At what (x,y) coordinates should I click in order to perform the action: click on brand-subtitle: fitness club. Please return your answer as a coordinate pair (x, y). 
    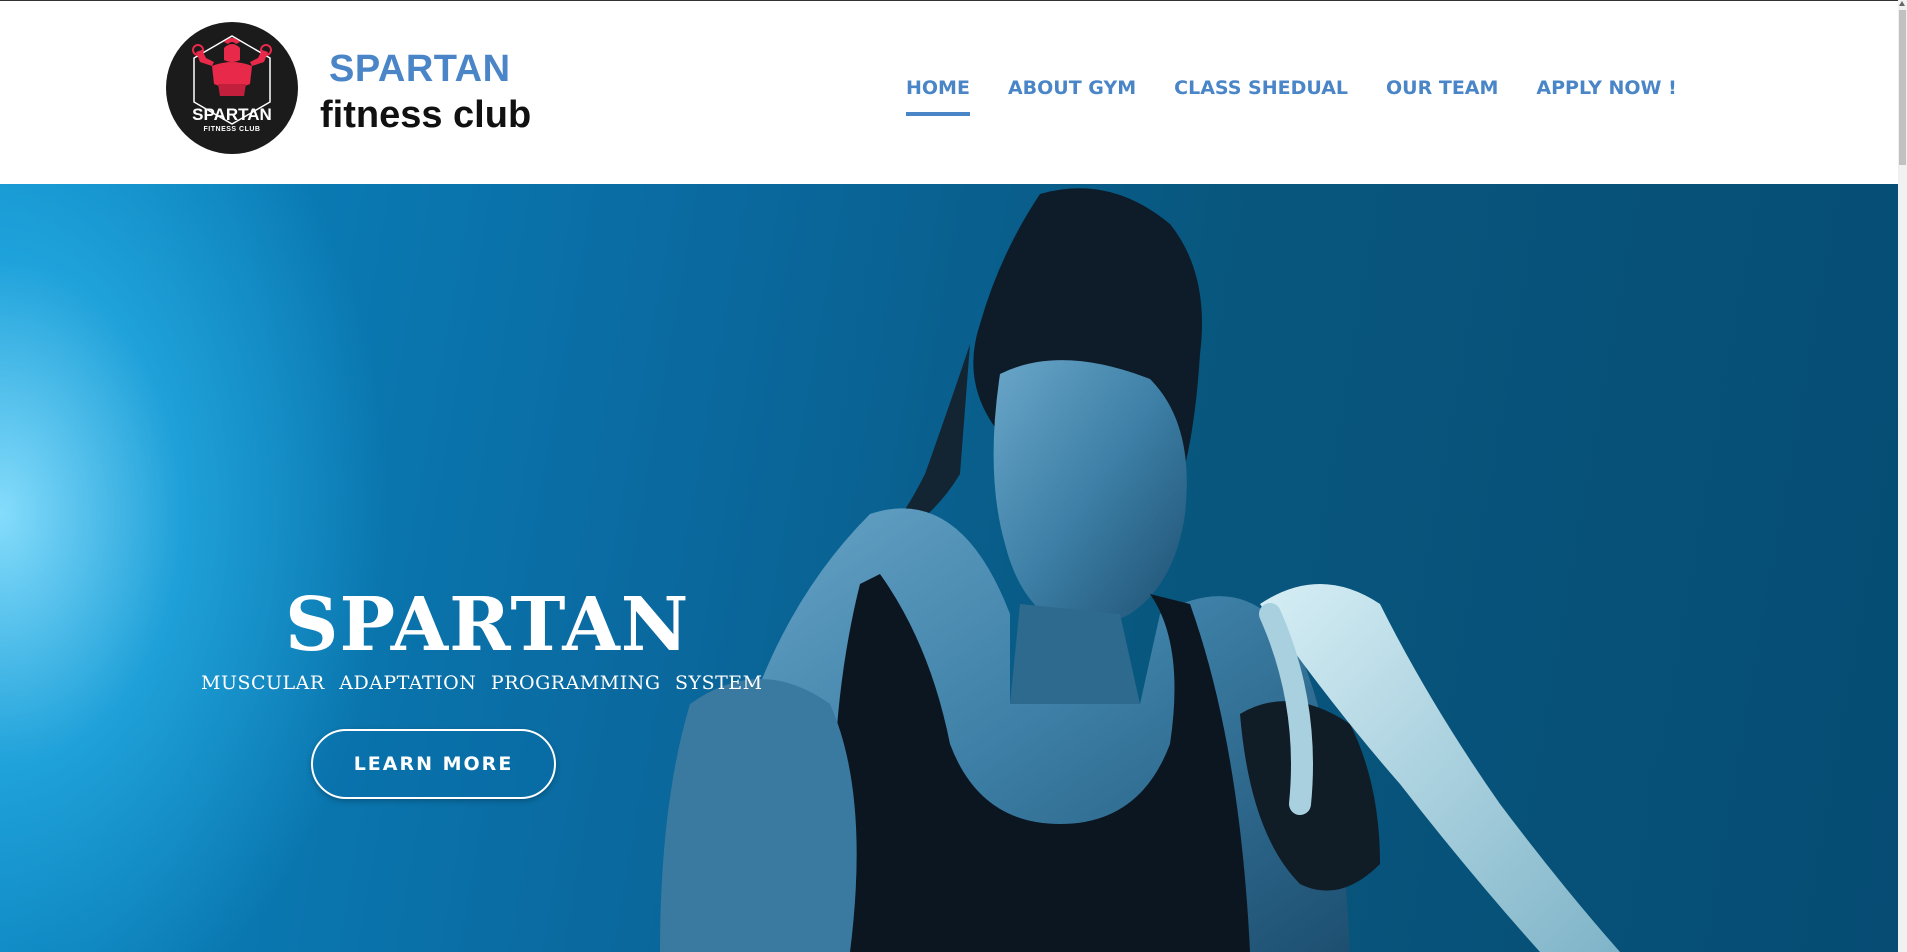
    Looking at the image, I should click on (425, 115).